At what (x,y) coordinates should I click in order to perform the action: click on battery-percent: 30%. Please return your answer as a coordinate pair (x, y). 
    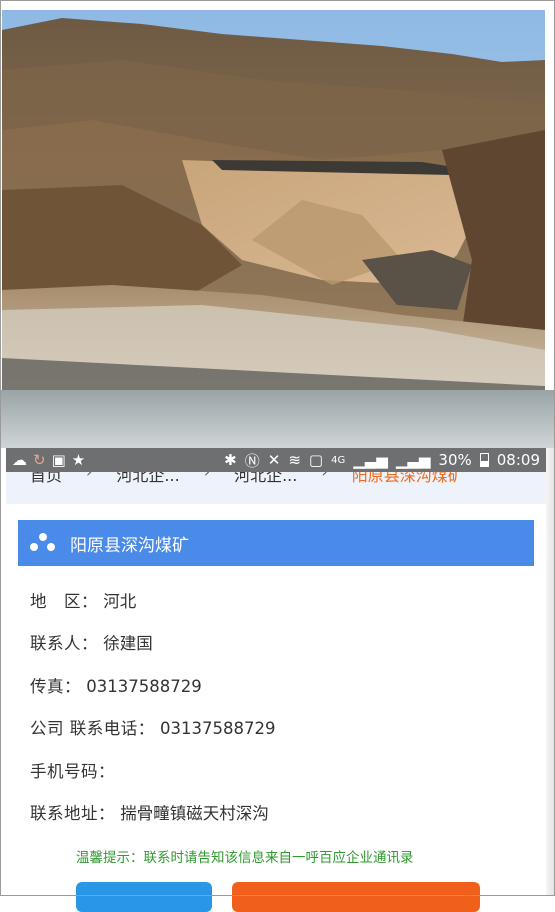
    Looking at the image, I should click on (455, 460).